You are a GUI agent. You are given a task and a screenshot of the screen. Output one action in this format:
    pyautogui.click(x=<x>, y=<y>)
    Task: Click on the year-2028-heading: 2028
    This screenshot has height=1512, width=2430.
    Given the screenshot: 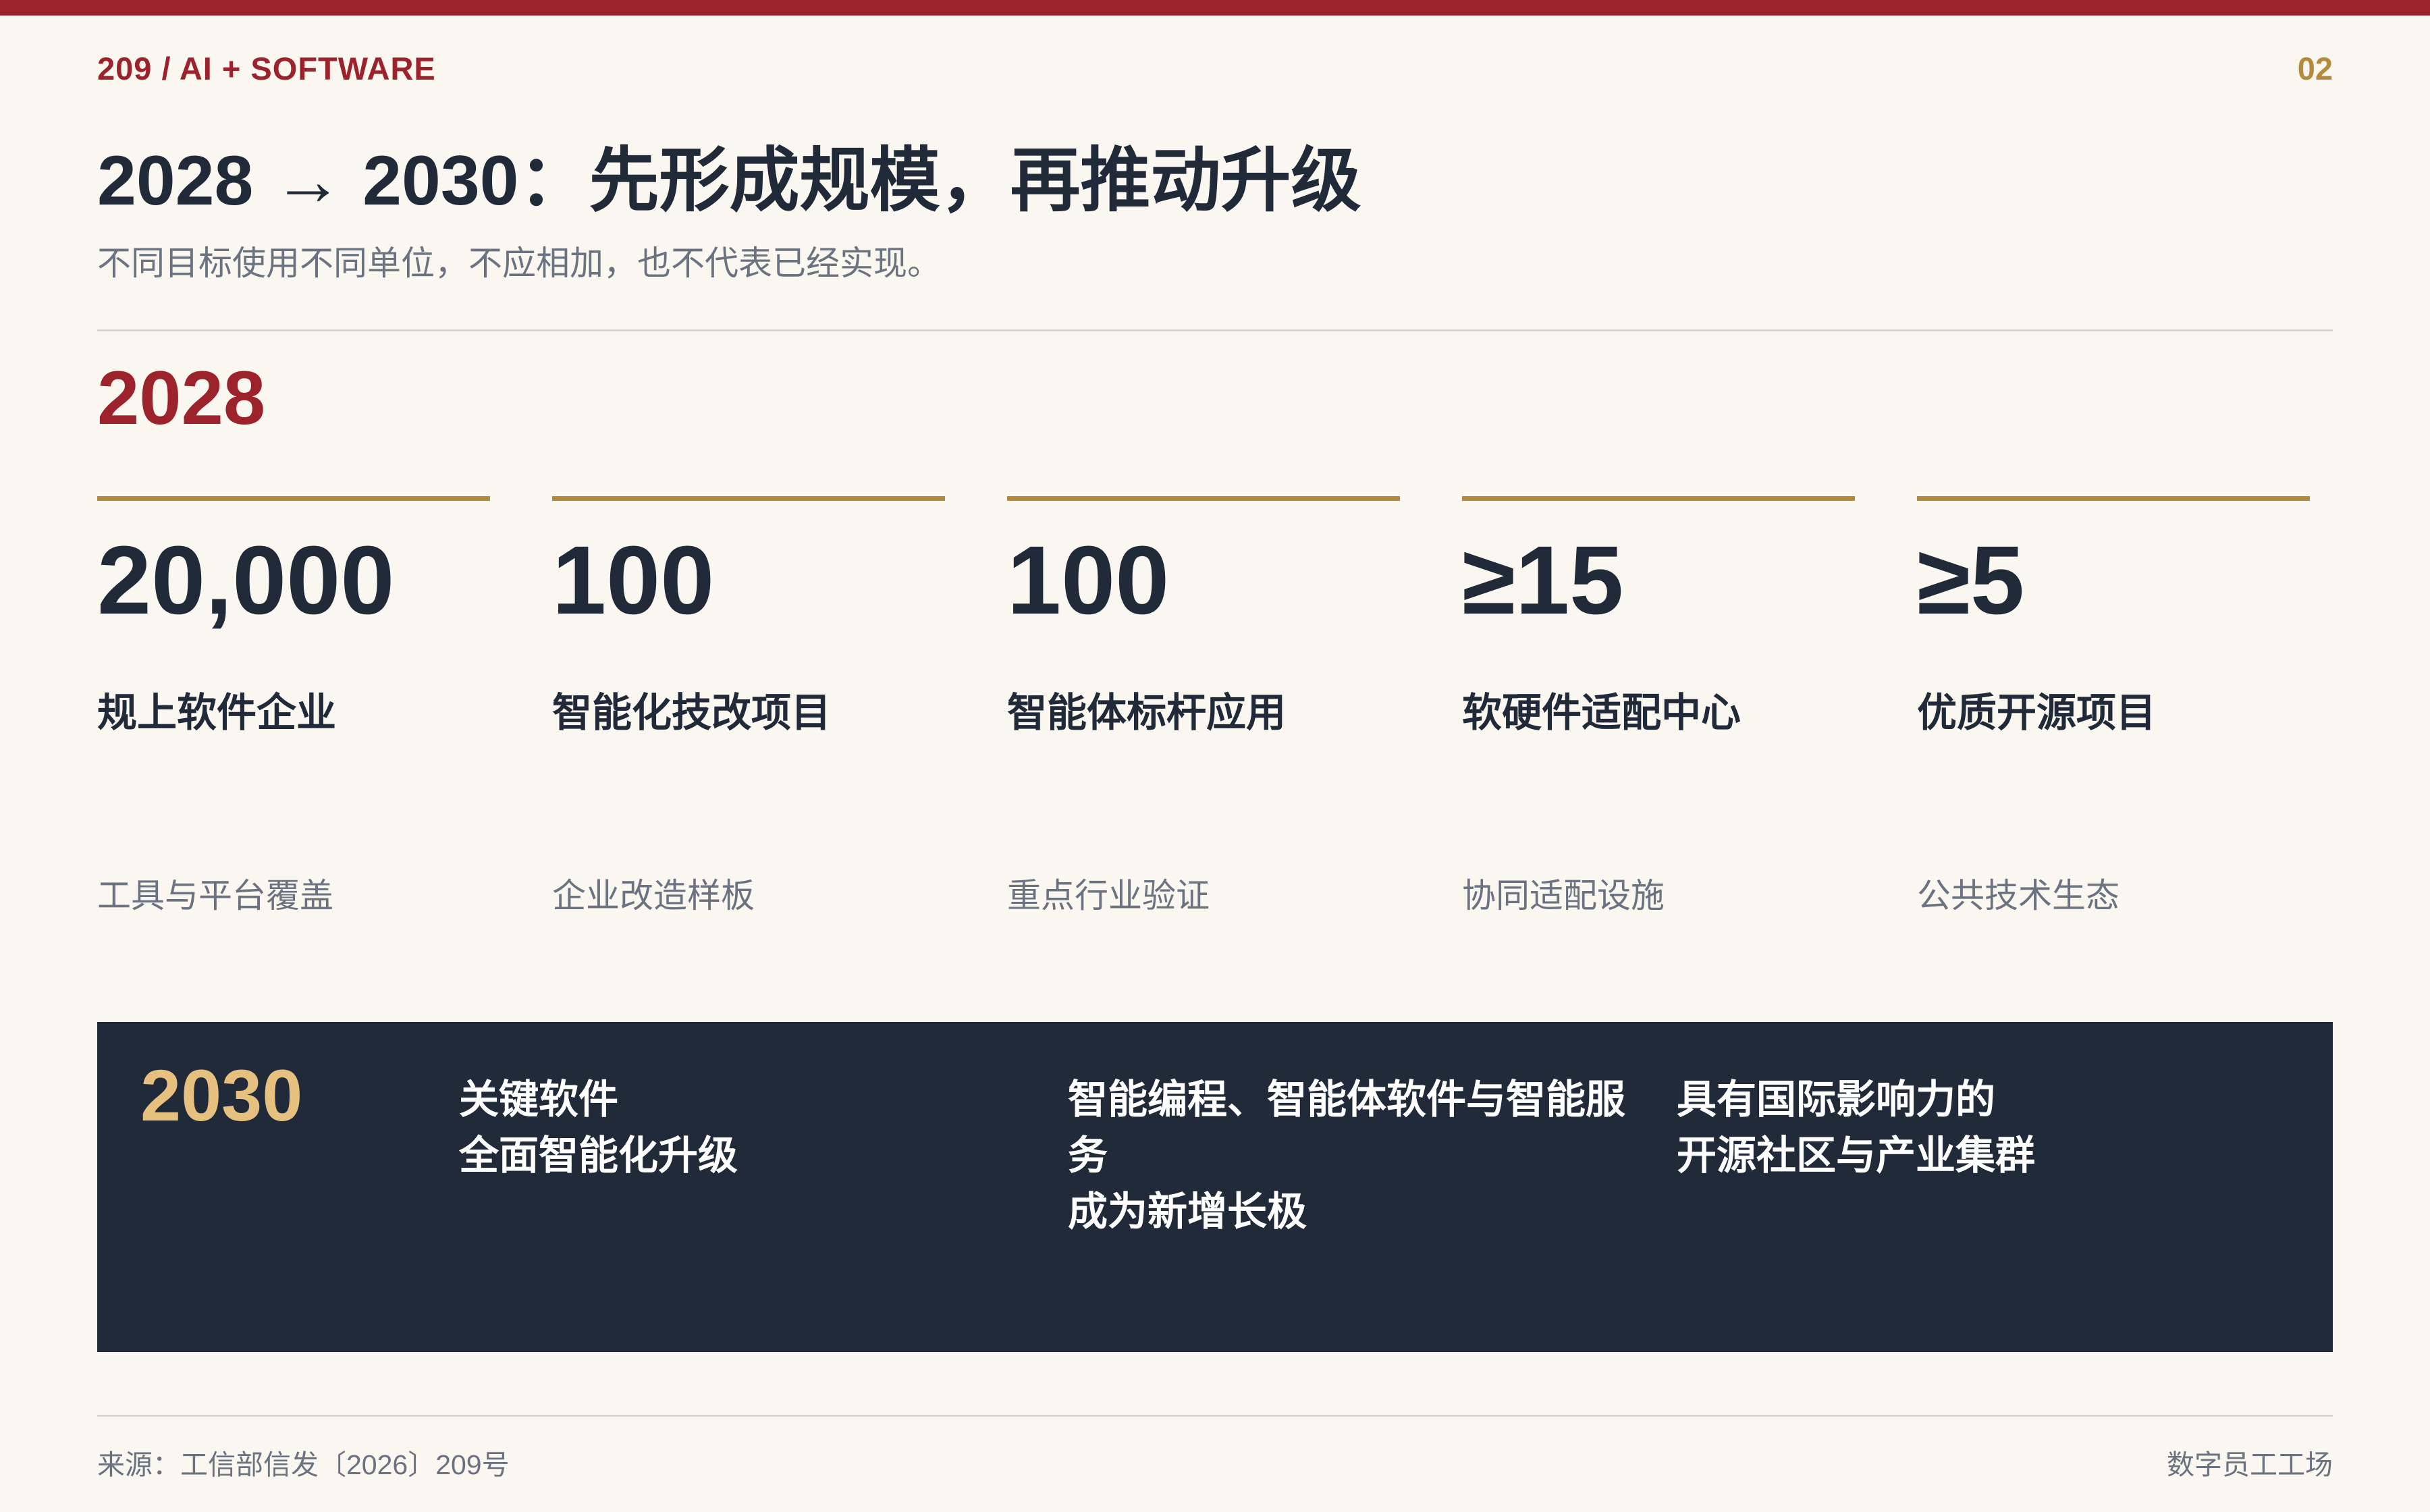 What is the action you would take?
    pyautogui.click(x=181, y=398)
    